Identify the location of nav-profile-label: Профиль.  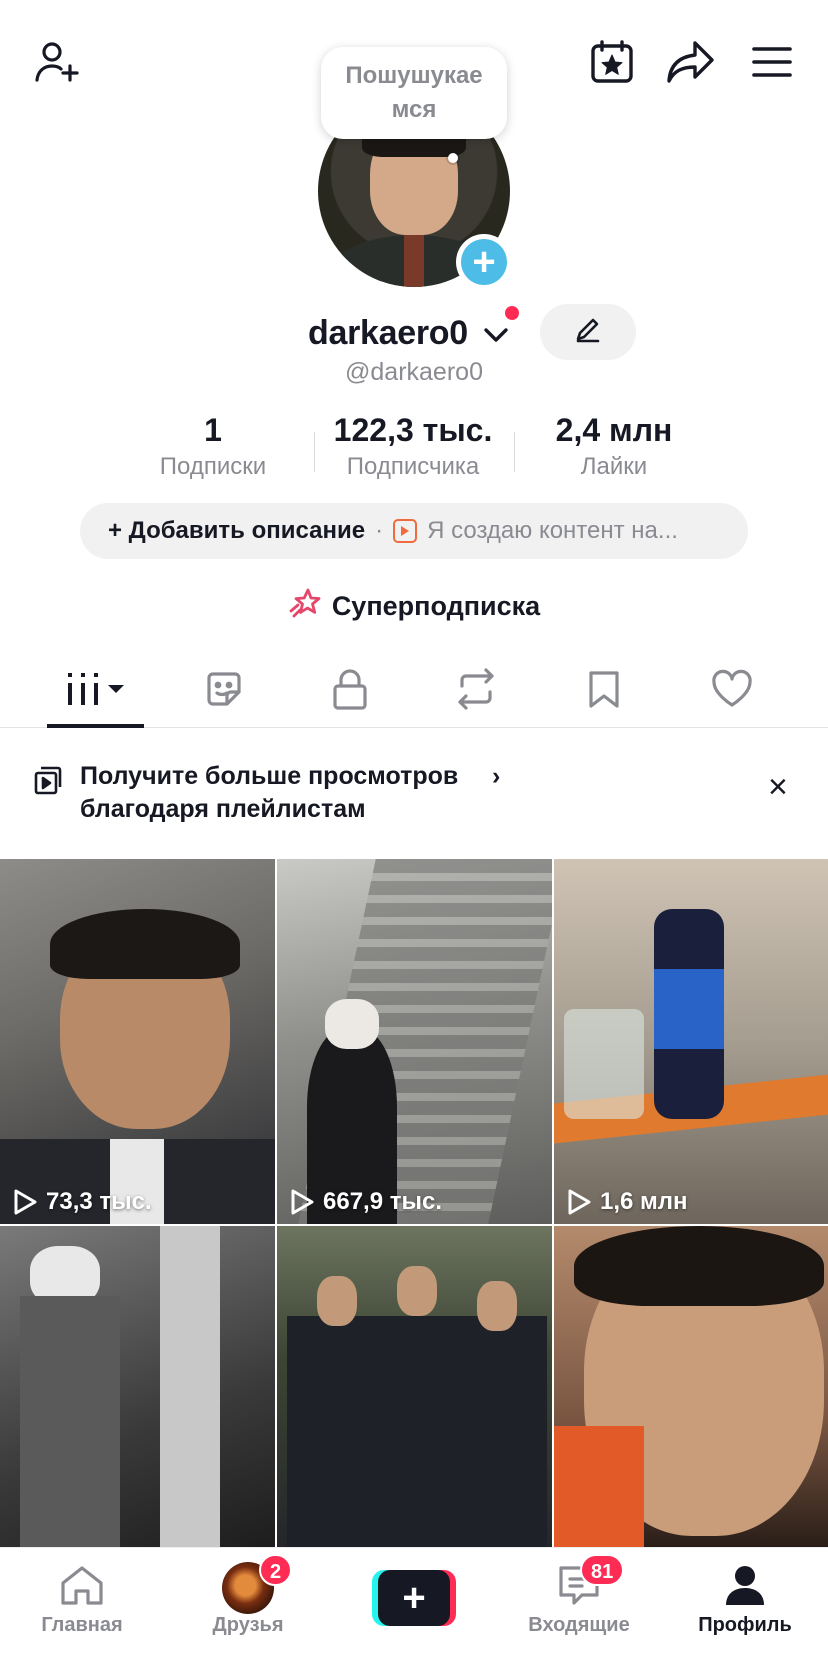
(745, 1625).